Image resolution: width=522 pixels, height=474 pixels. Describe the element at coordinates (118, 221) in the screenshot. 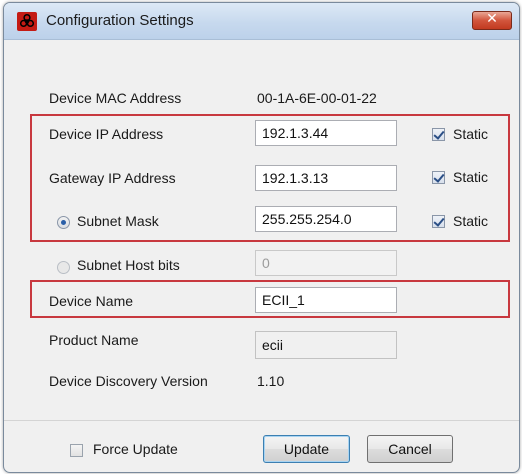

I see `subnet-mask-label: Subnet Mask` at that location.